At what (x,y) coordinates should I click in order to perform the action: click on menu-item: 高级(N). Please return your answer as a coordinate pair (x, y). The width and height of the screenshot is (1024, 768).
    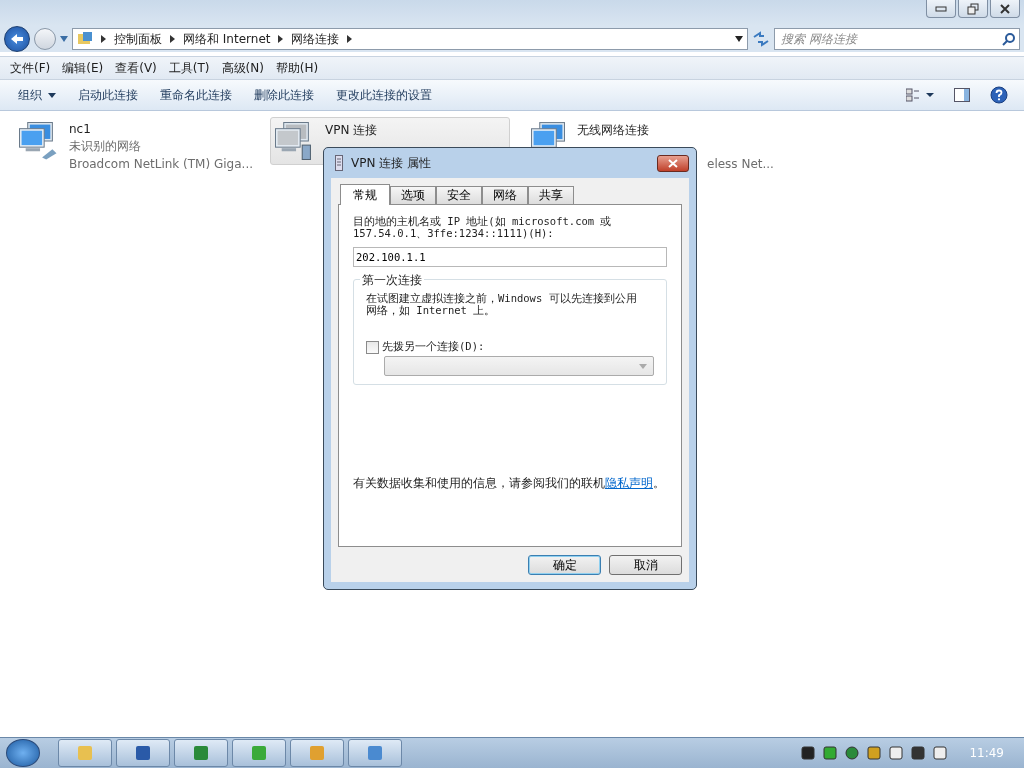
    Looking at the image, I should click on (242, 68).